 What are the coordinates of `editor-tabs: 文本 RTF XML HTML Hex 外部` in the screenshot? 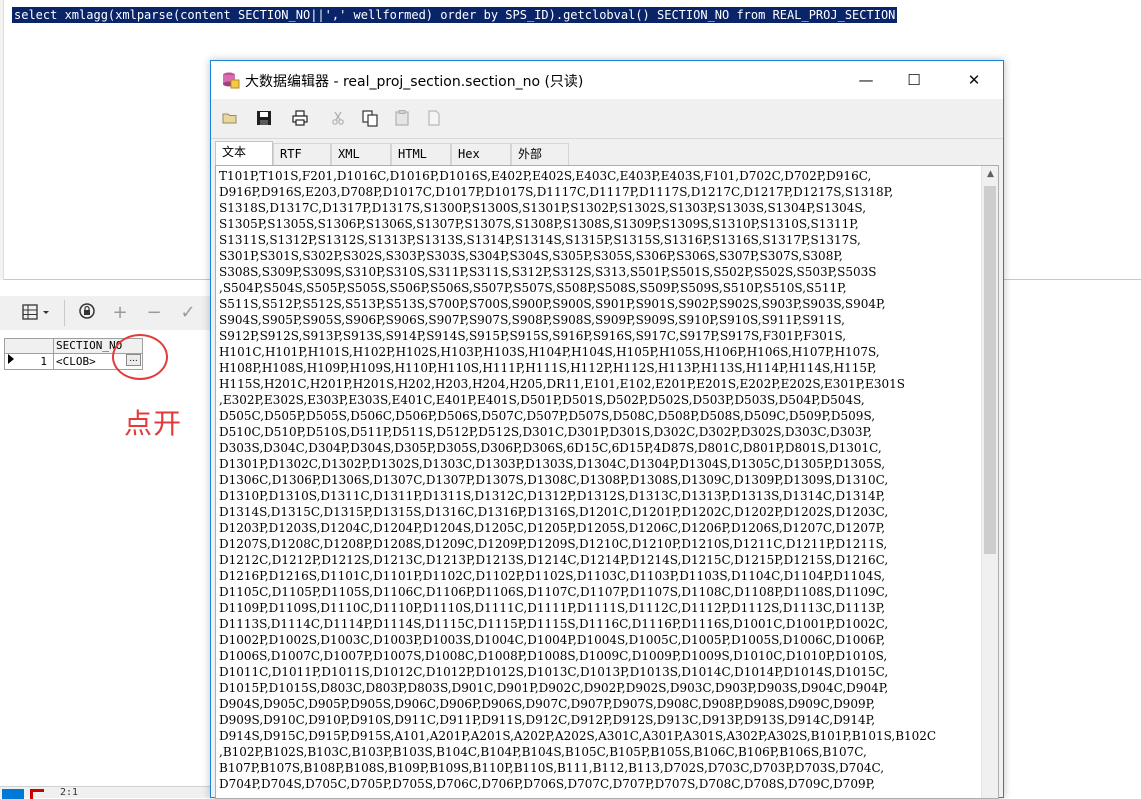 It's located at (607, 152).